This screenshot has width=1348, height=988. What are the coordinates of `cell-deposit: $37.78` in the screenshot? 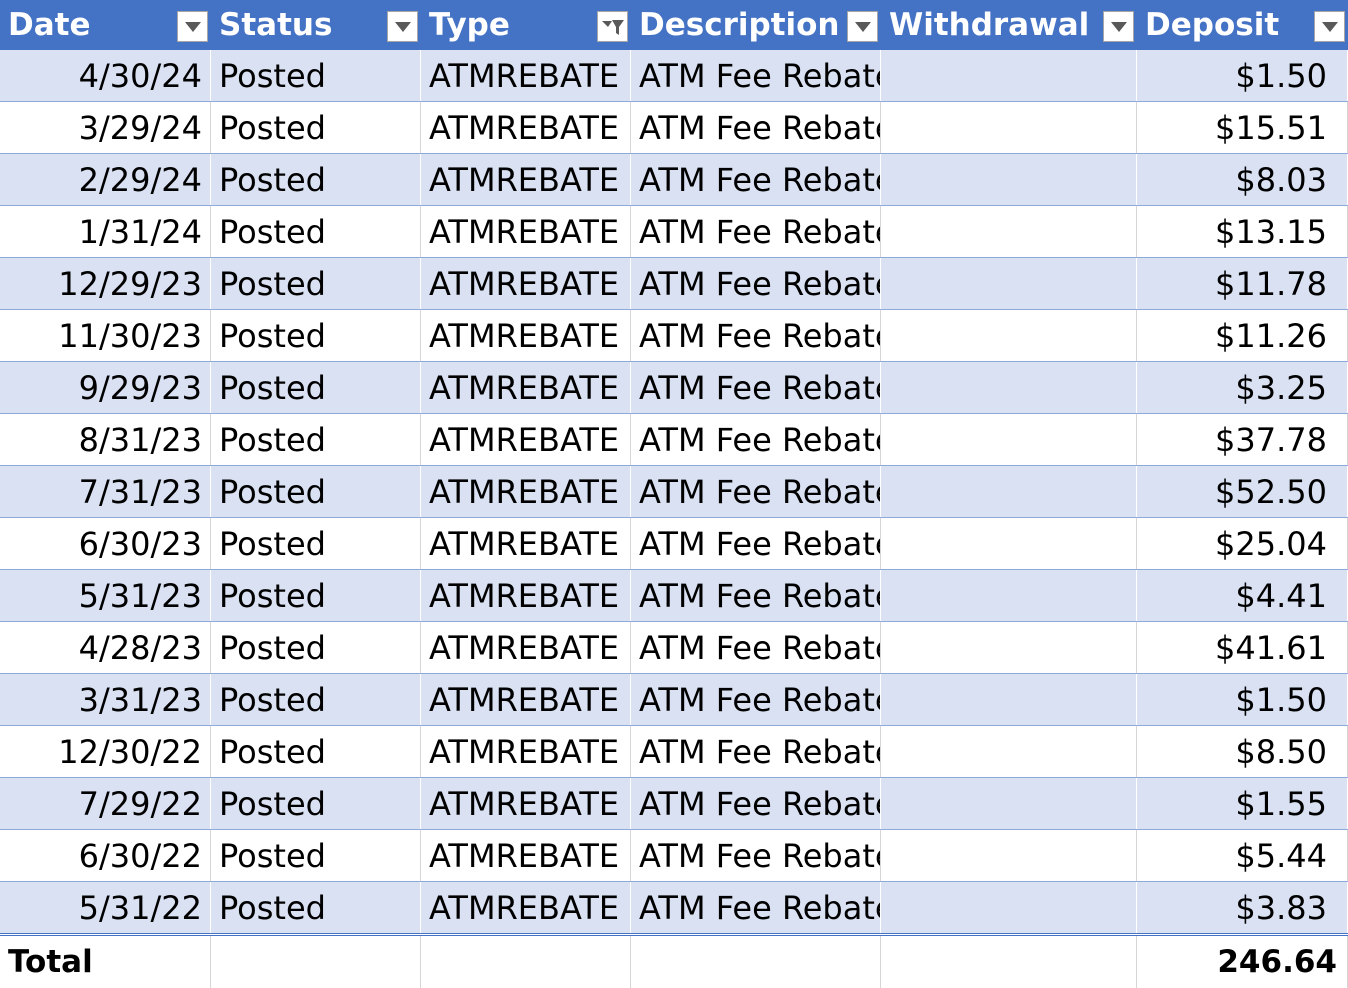 It's located at (1242, 439).